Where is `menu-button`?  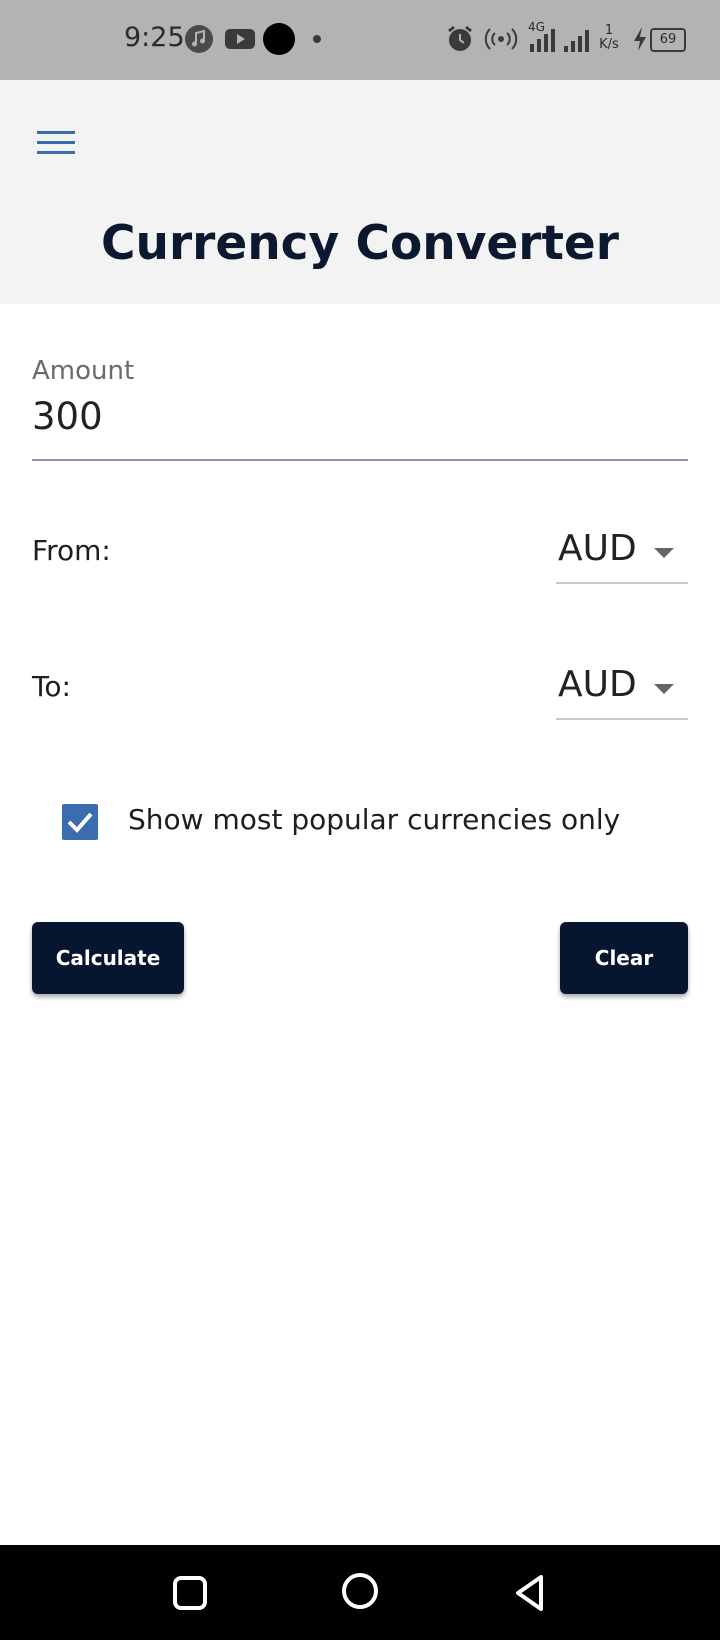 menu-button is located at coordinates (56, 142).